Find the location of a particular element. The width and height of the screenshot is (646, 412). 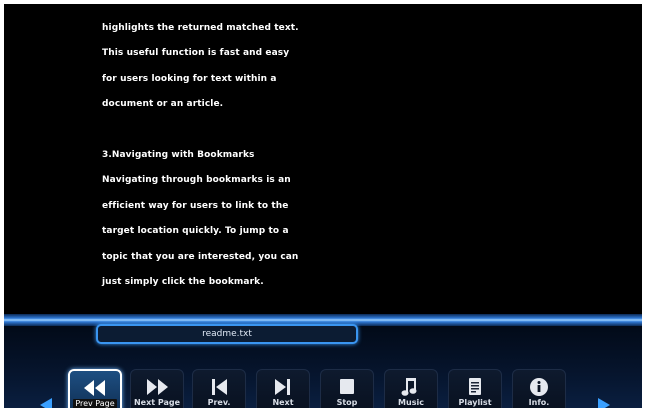

next-page-button: Next Page is located at coordinates (157, 388).